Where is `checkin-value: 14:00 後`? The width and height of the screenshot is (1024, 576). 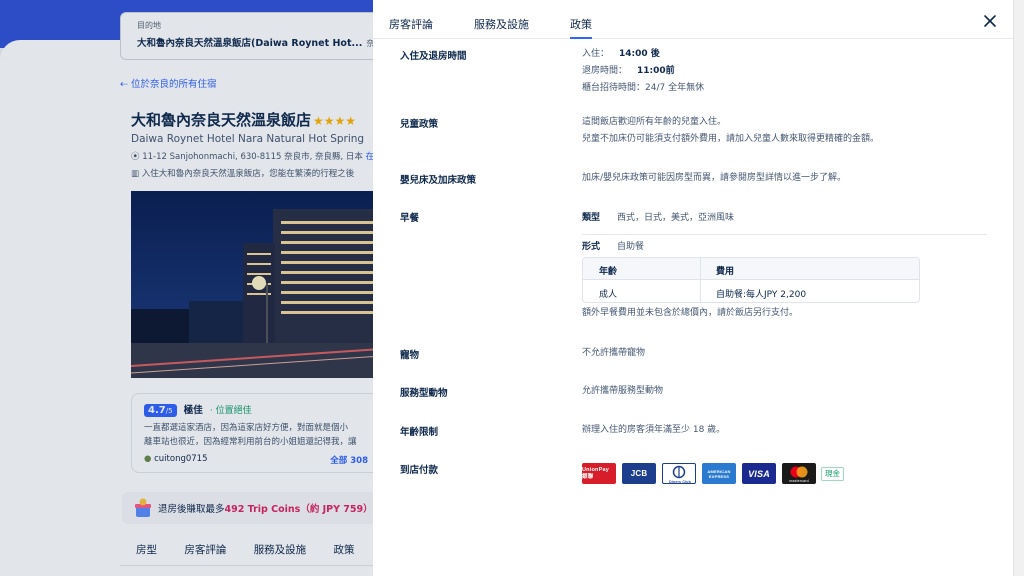 checkin-value: 14:00 後 is located at coordinates (639, 54).